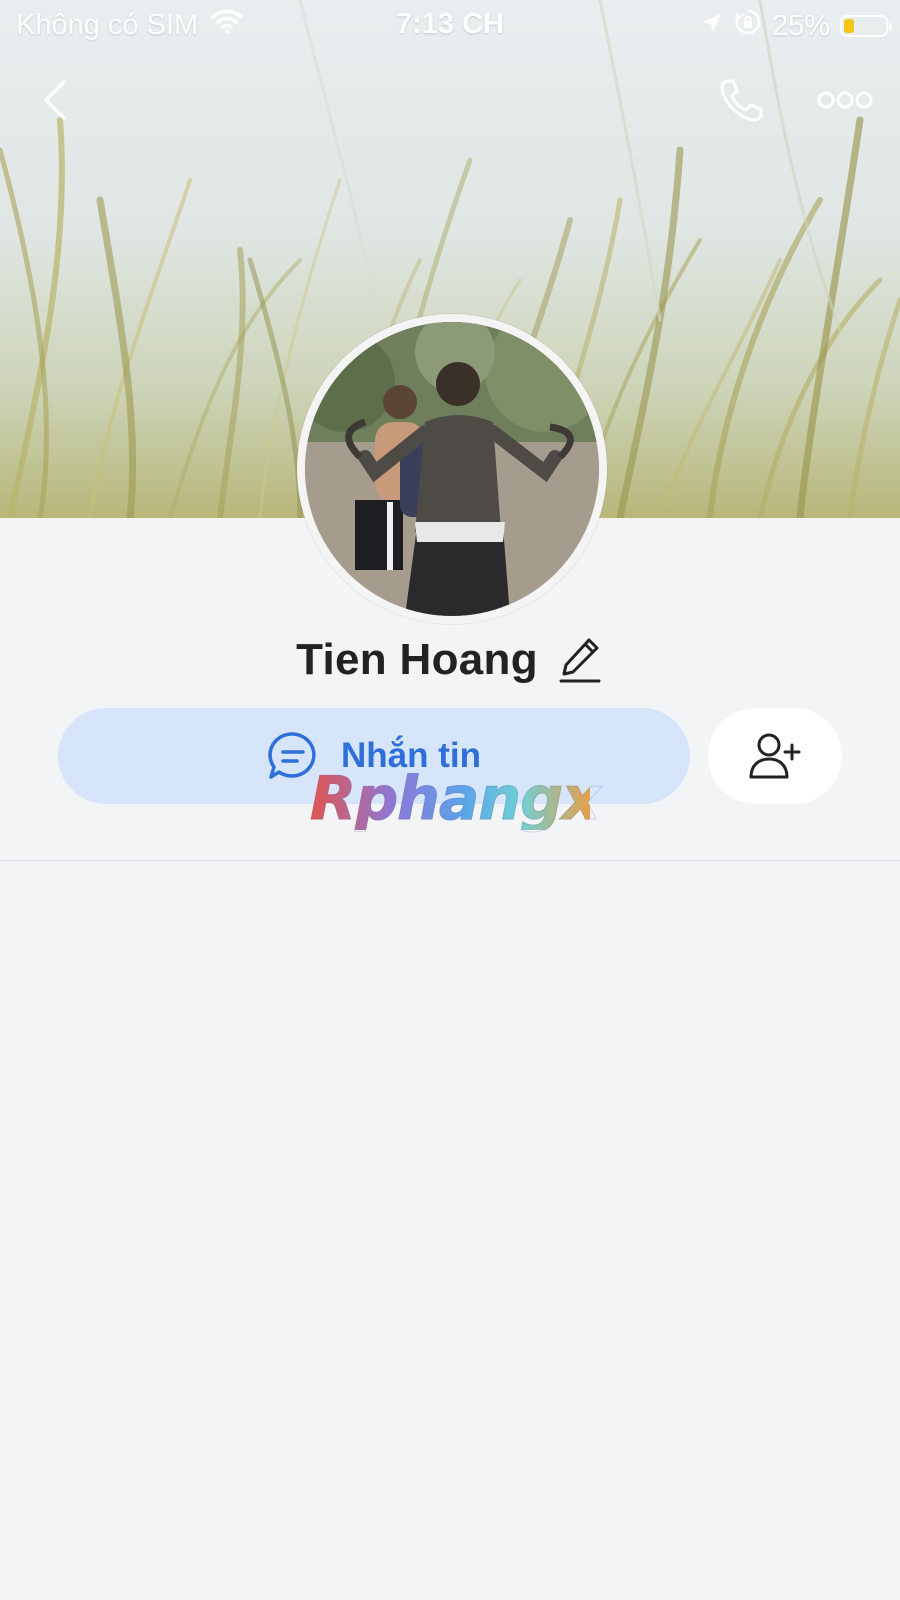 The height and width of the screenshot is (1600, 900). I want to click on profile-name: Tien Hoang, so click(417, 659).